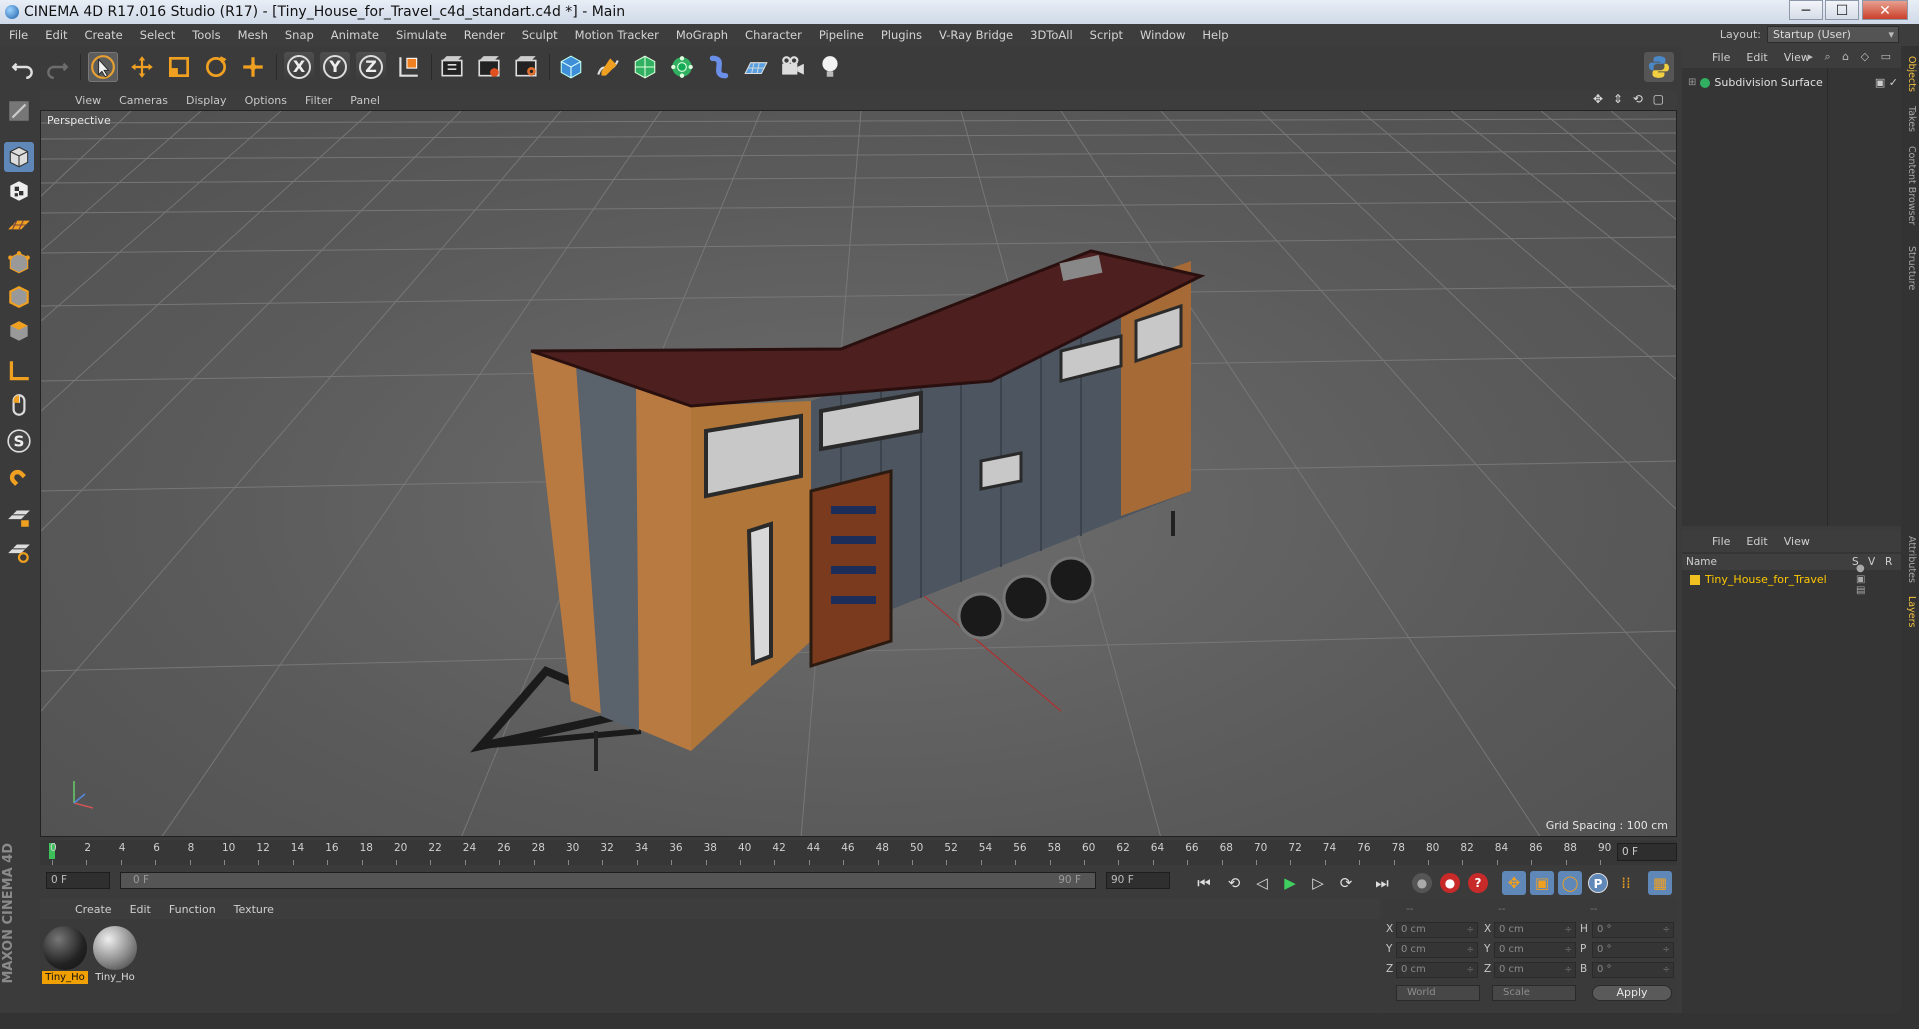 Image resolution: width=1919 pixels, height=1029 pixels. What do you see at coordinates (19, 479) in the screenshot?
I see `magnet-icon` at bounding box center [19, 479].